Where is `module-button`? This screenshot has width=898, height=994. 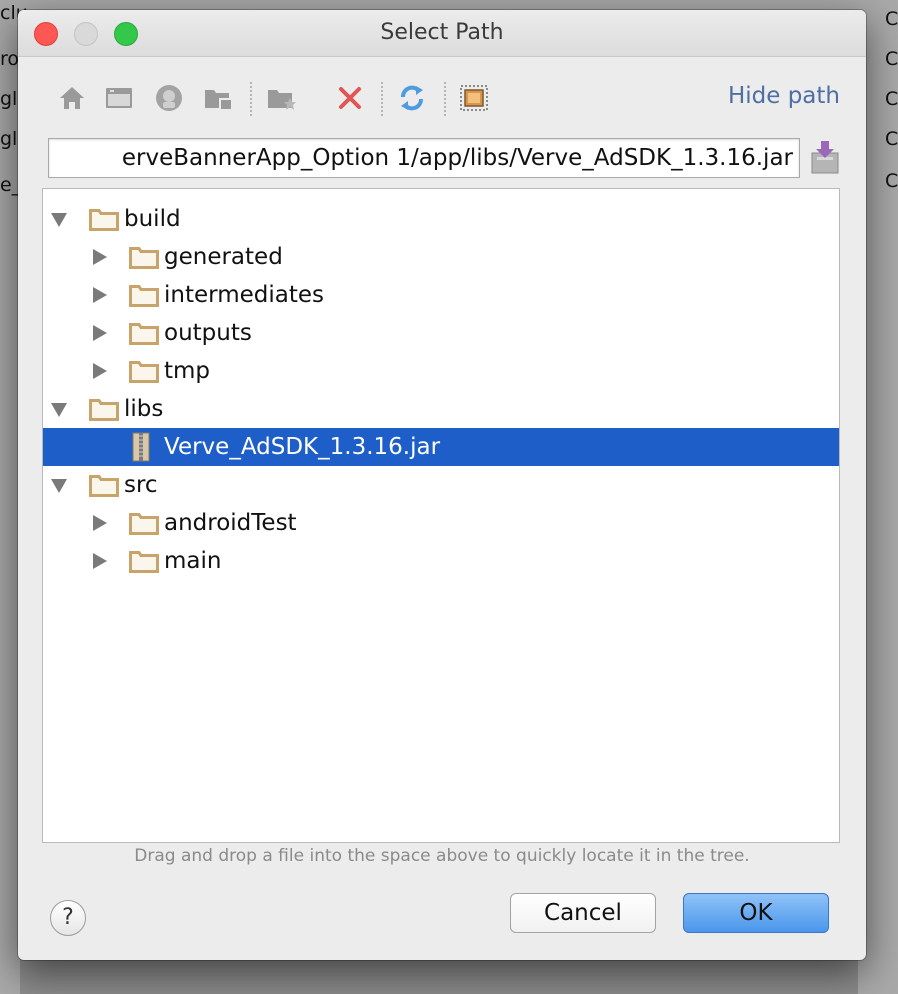 module-button is located at coordinates (219, 98).